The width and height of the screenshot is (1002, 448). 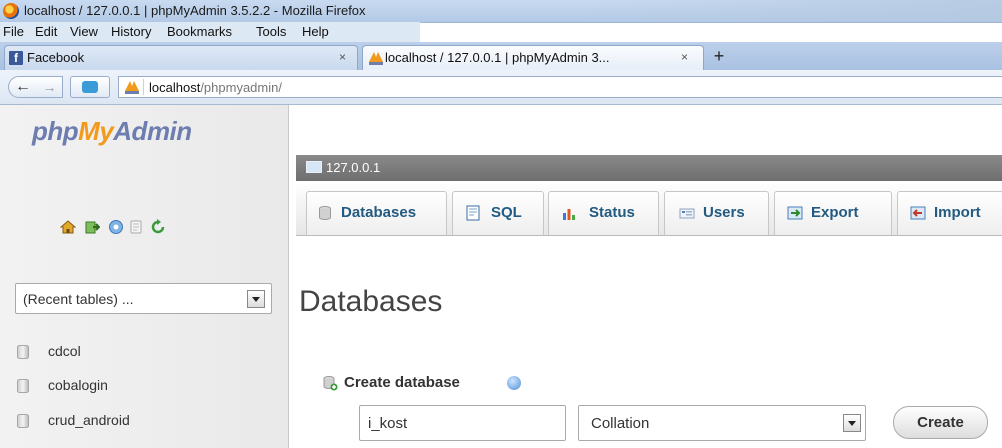 What do you see at coordinates (473, 213) in the screenshot?
I see `sql-icon` at bounding box center [473, 213].